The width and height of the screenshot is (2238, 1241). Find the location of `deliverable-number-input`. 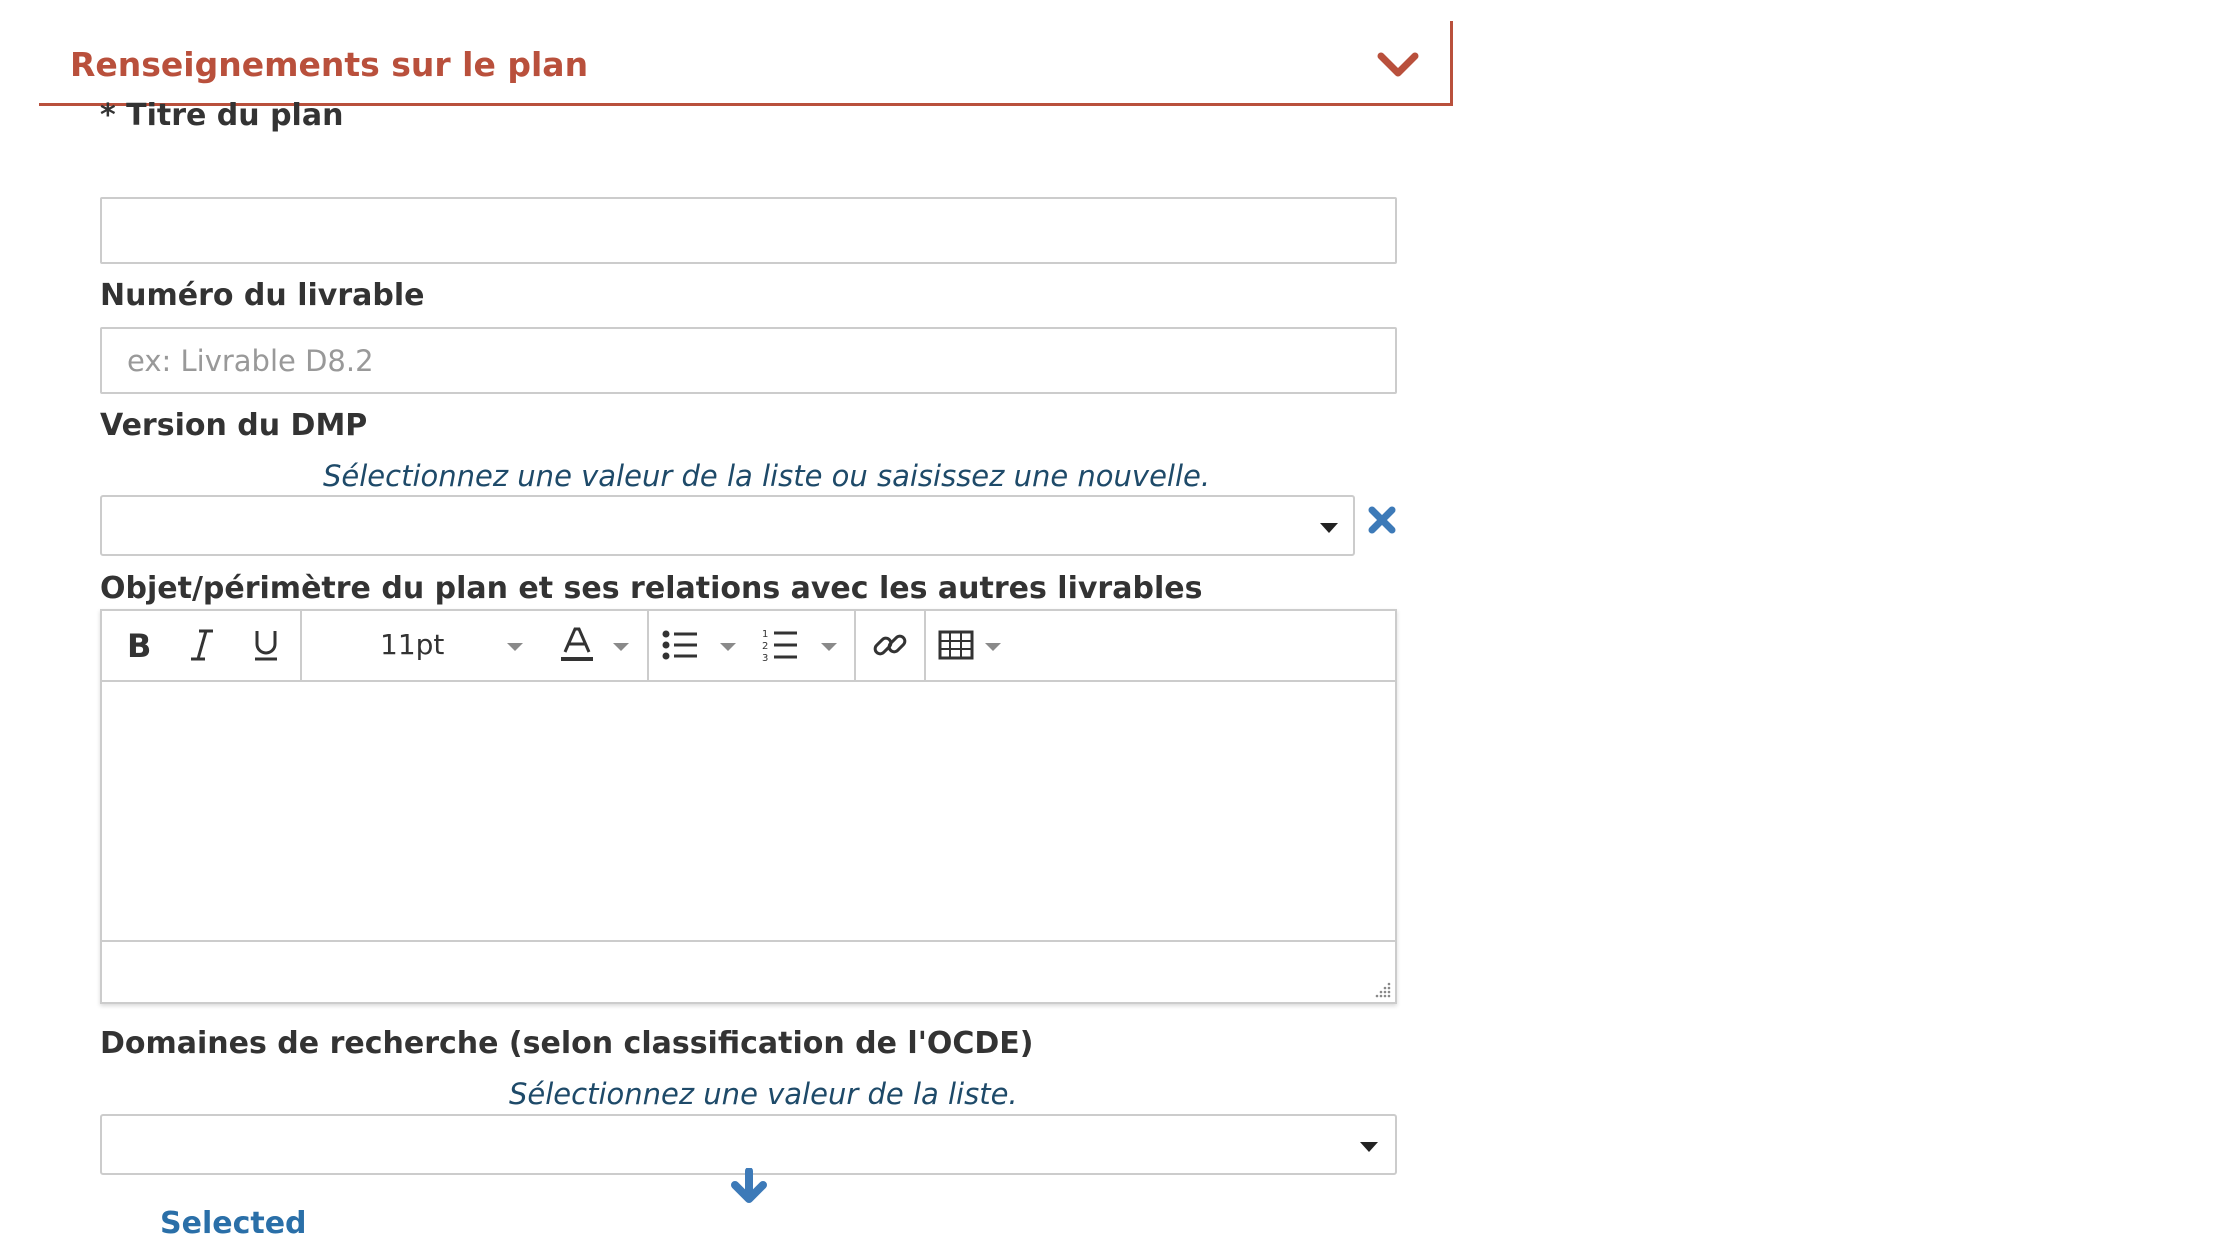

deliverable-number-input is located at coordinates (748, 360).